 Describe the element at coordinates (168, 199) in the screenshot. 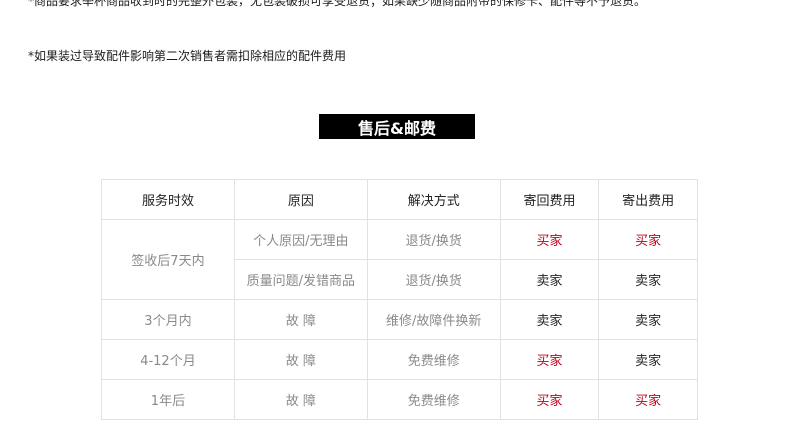

I see `header-service-period: 服务时效` at that location.